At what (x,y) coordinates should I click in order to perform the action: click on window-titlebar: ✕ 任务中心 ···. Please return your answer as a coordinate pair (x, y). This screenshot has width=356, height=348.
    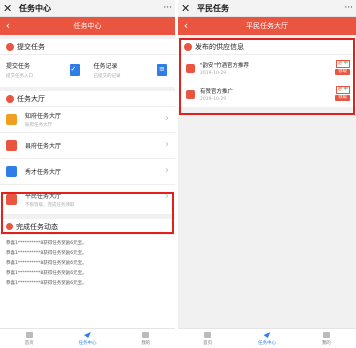
    Looking at the image, I should click on (87, 8).